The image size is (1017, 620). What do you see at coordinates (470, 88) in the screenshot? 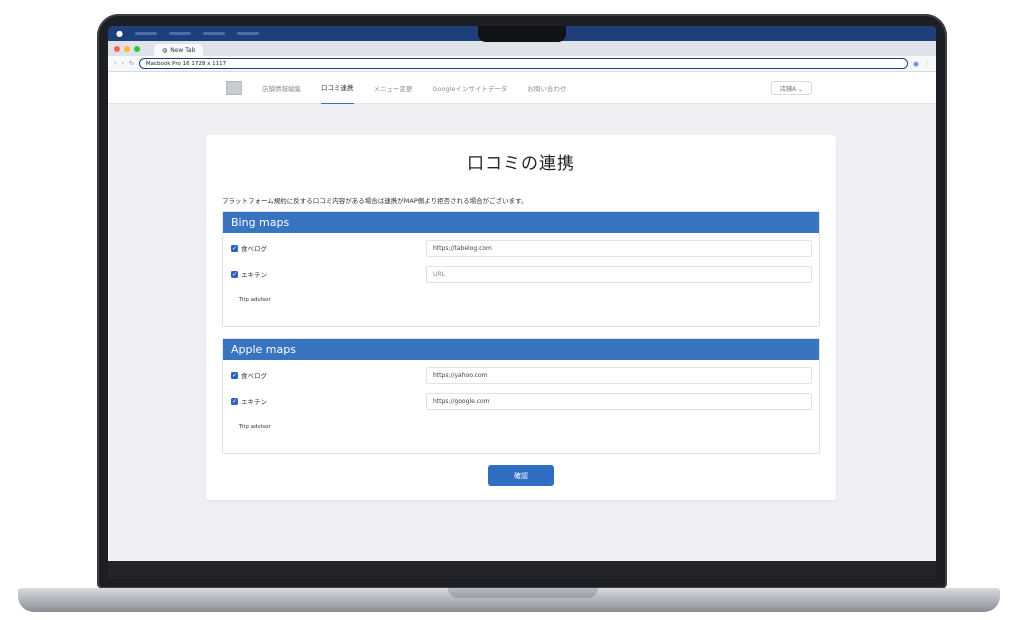
I see `nav-google-insight: Googleインサイトデータ` at bounding box center [470, 88].